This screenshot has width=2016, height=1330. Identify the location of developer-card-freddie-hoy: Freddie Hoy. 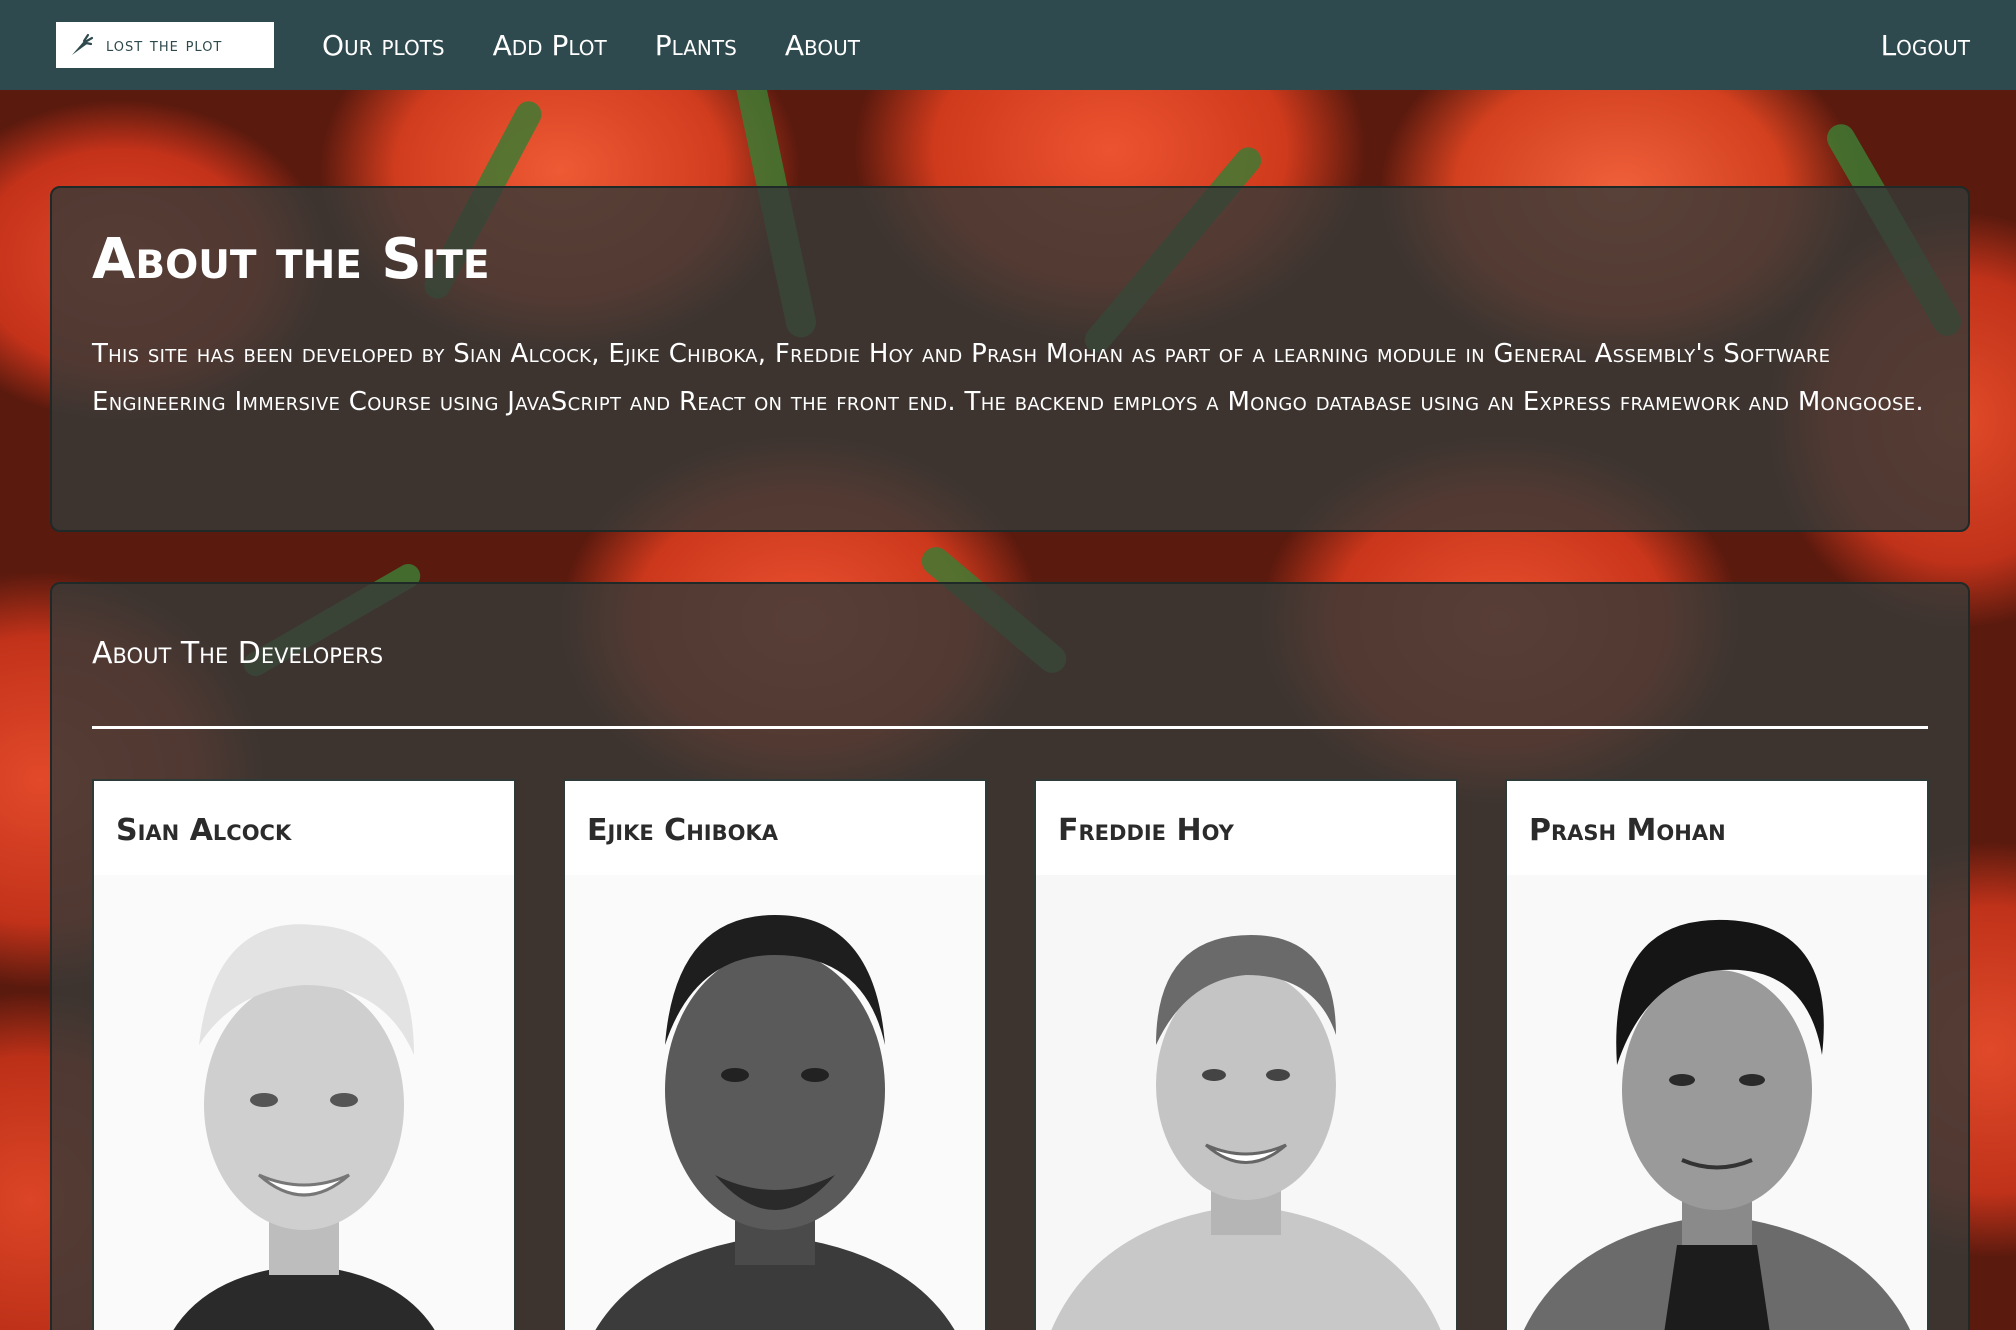
(1246, 1054).